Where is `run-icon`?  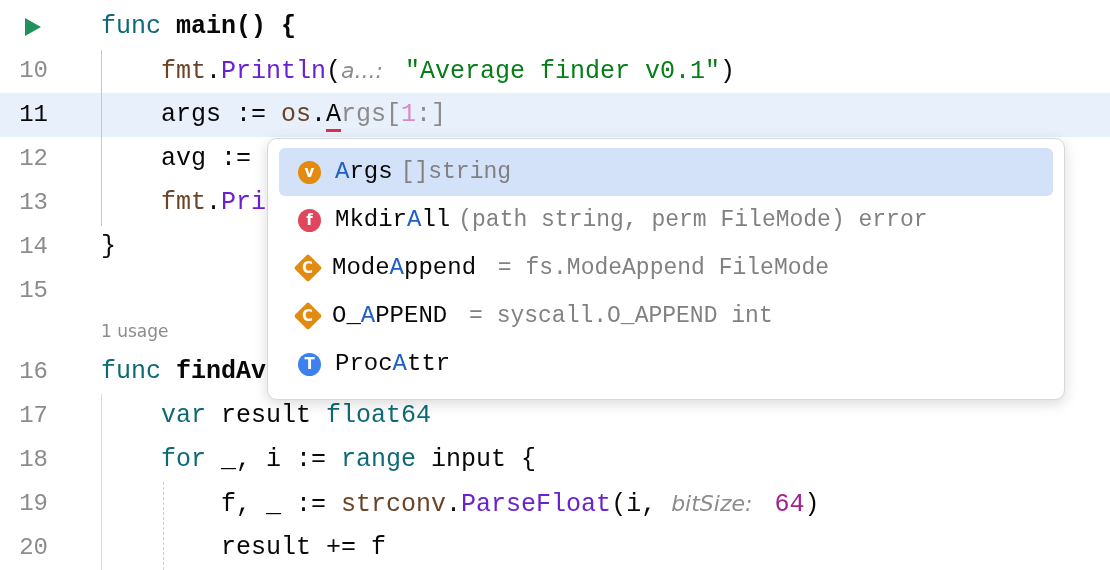
run-icon is located at coordinates (33, 27).